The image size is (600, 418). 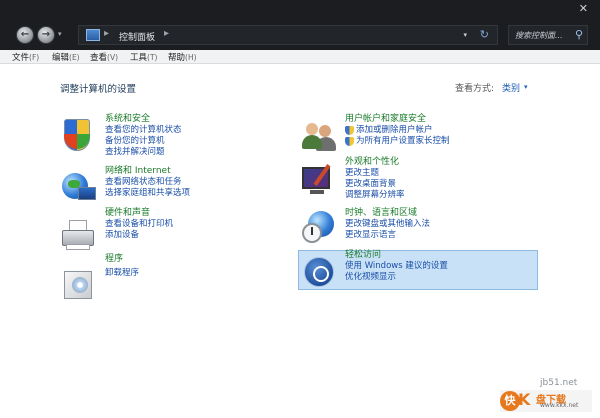 I want to click on menu-tools: 工具(T), so click(x=143, y=57).